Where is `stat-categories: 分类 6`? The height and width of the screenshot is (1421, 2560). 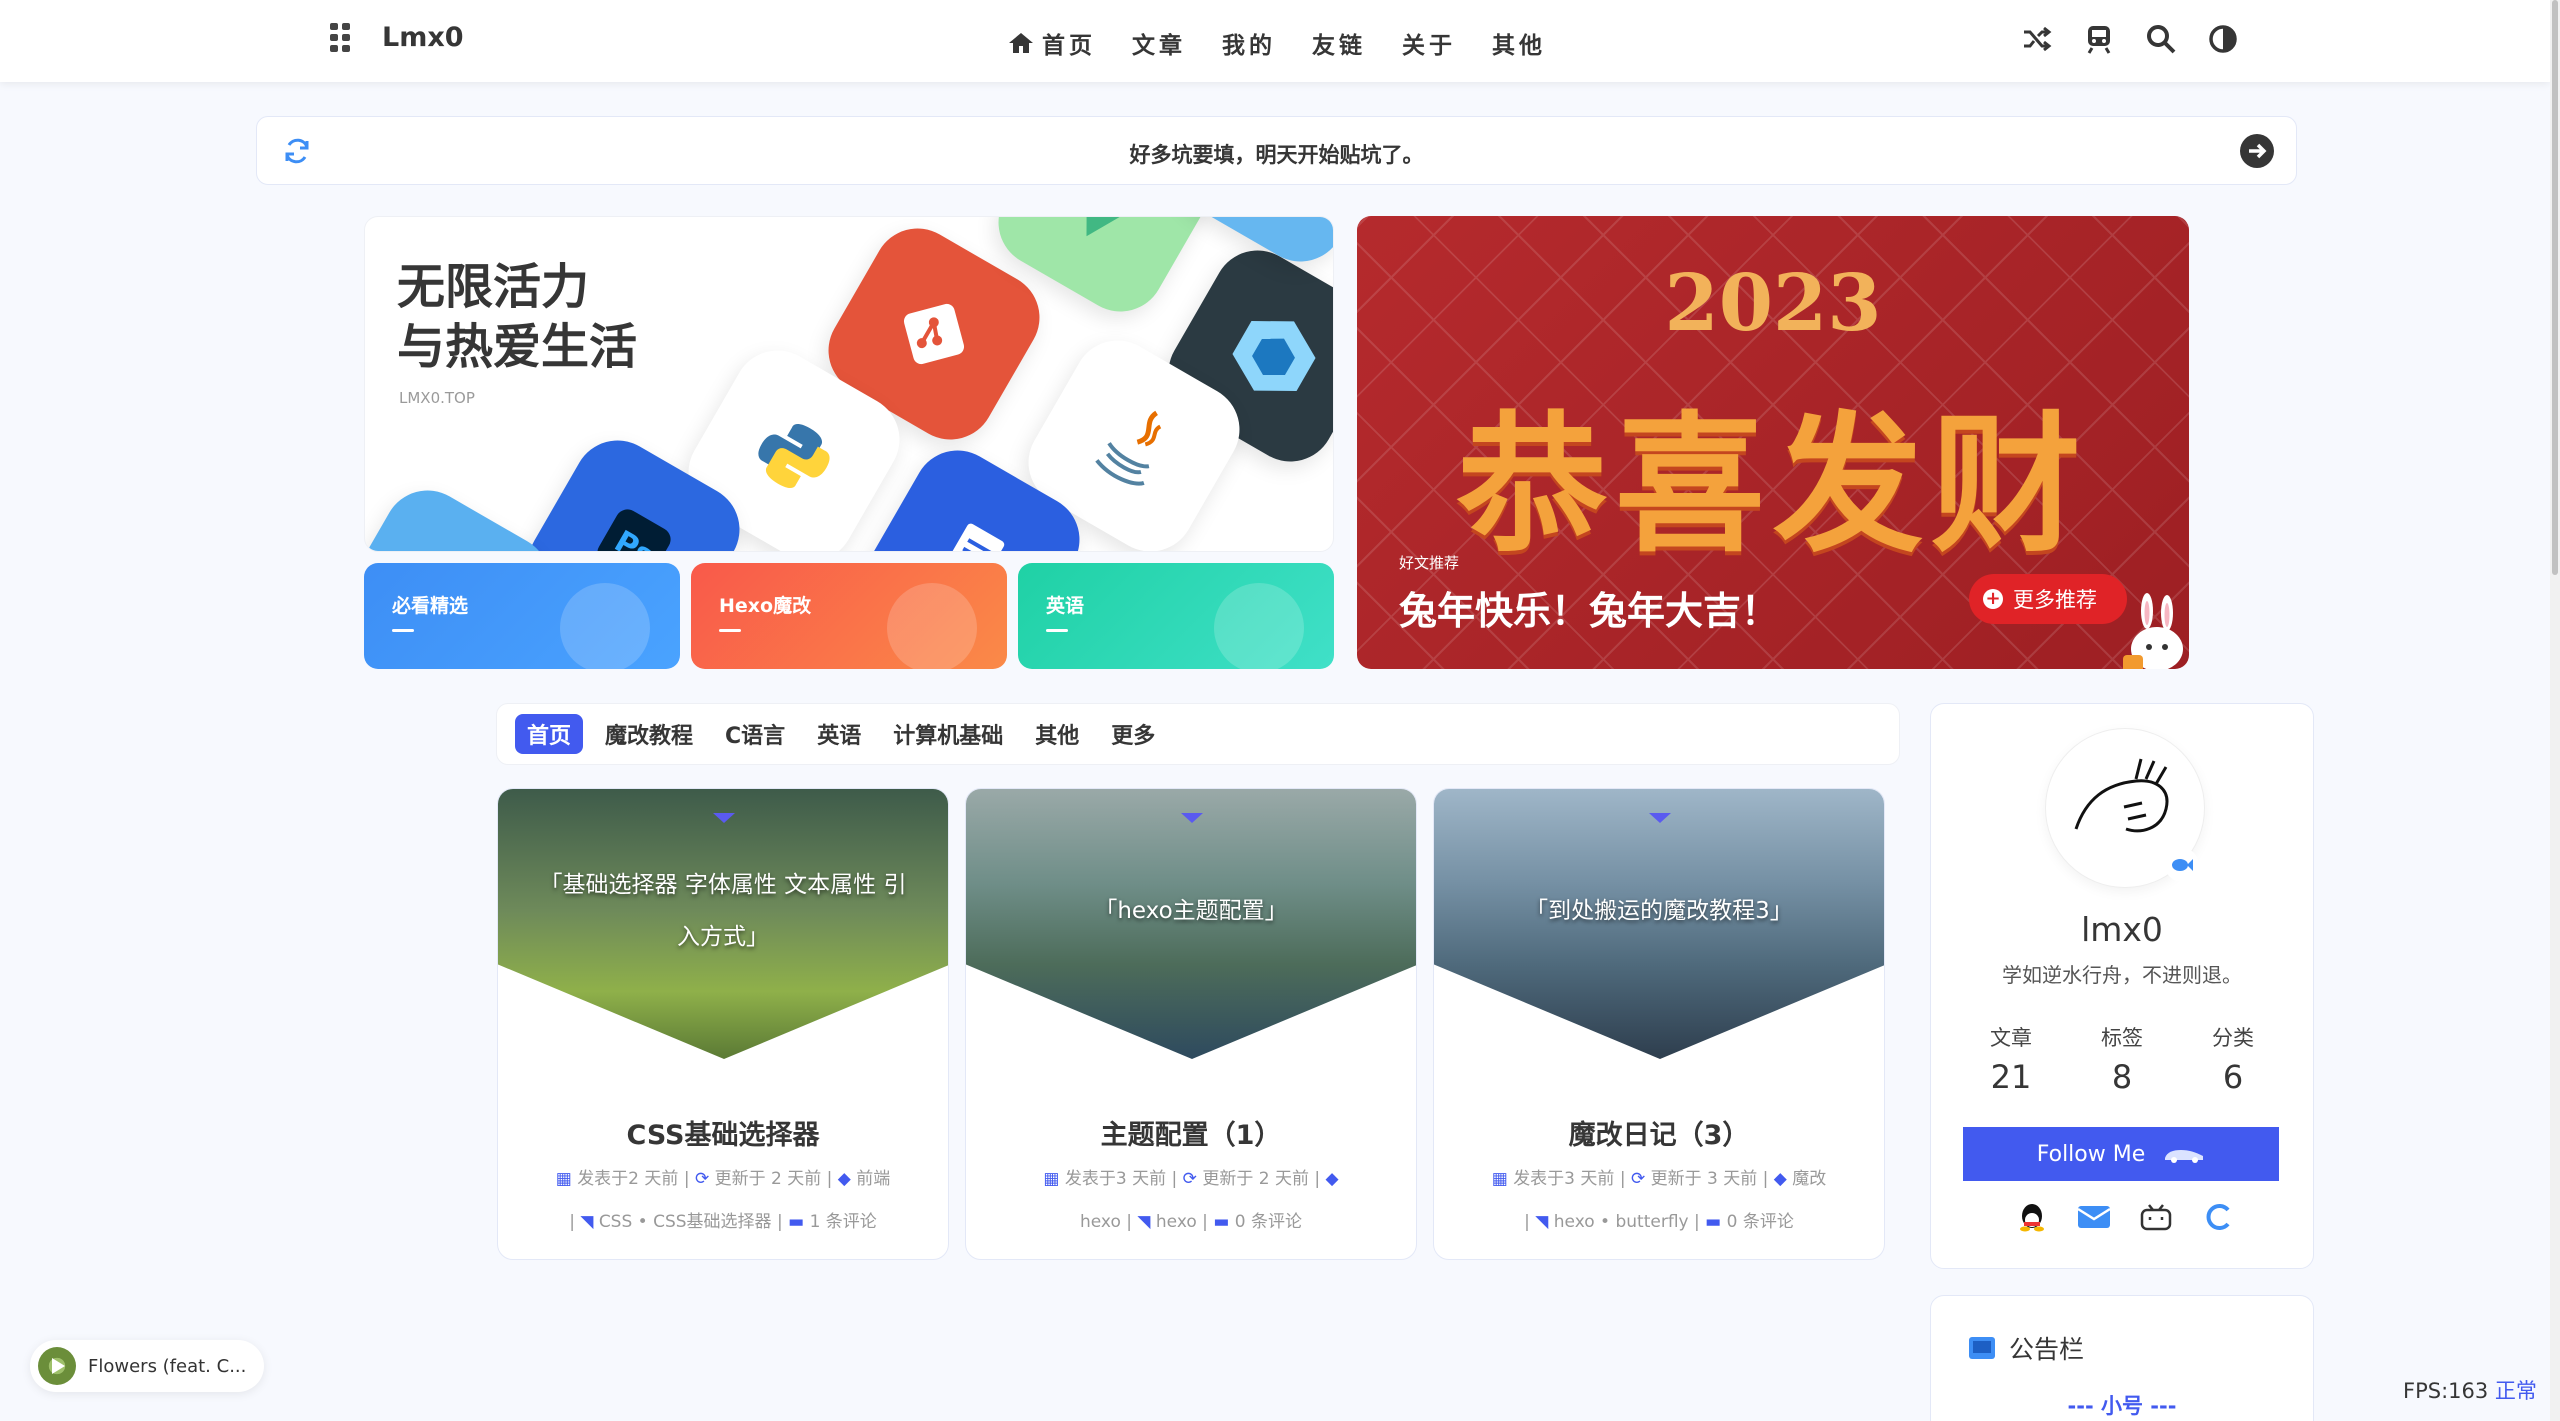 stat-categories: 分类 6 is located at coordinates (2233, 1059).